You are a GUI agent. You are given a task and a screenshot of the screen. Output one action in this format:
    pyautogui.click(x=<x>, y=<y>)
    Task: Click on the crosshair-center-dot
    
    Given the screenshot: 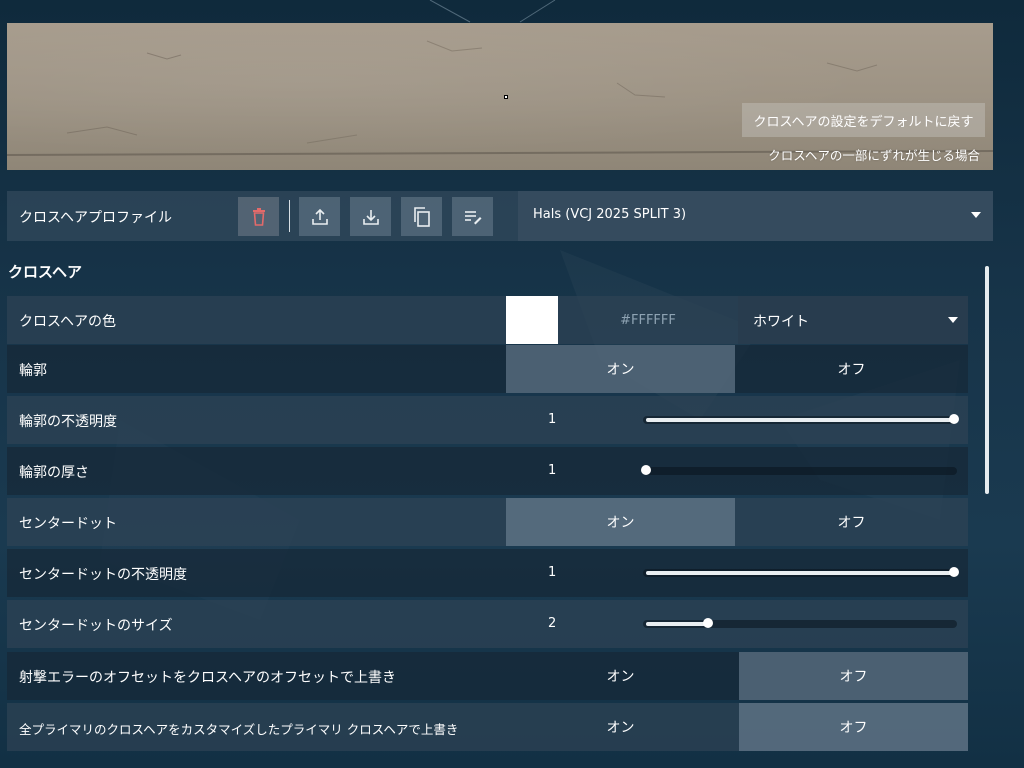 What is the action you would take?
    pyautogui.click(x=506, y=97)
    